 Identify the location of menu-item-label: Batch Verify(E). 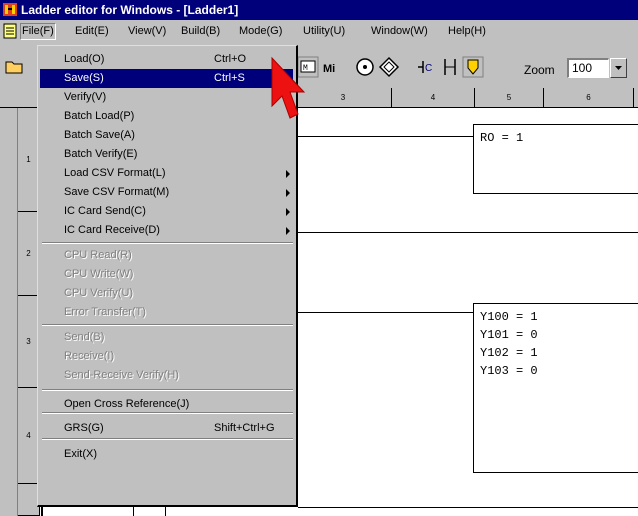
(101, 154).